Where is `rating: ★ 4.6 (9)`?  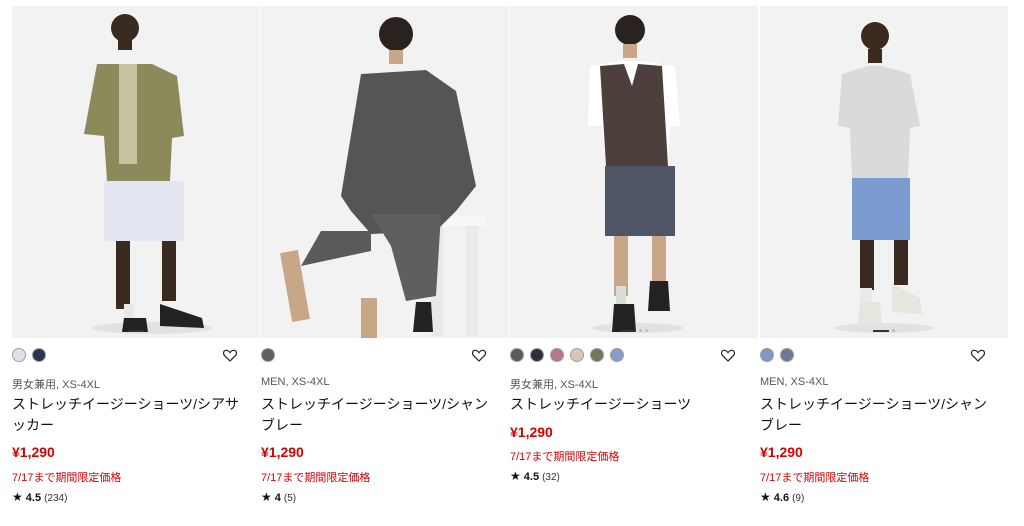 rating: ★ 4.6 (9) is located at coordinates (782, 497).